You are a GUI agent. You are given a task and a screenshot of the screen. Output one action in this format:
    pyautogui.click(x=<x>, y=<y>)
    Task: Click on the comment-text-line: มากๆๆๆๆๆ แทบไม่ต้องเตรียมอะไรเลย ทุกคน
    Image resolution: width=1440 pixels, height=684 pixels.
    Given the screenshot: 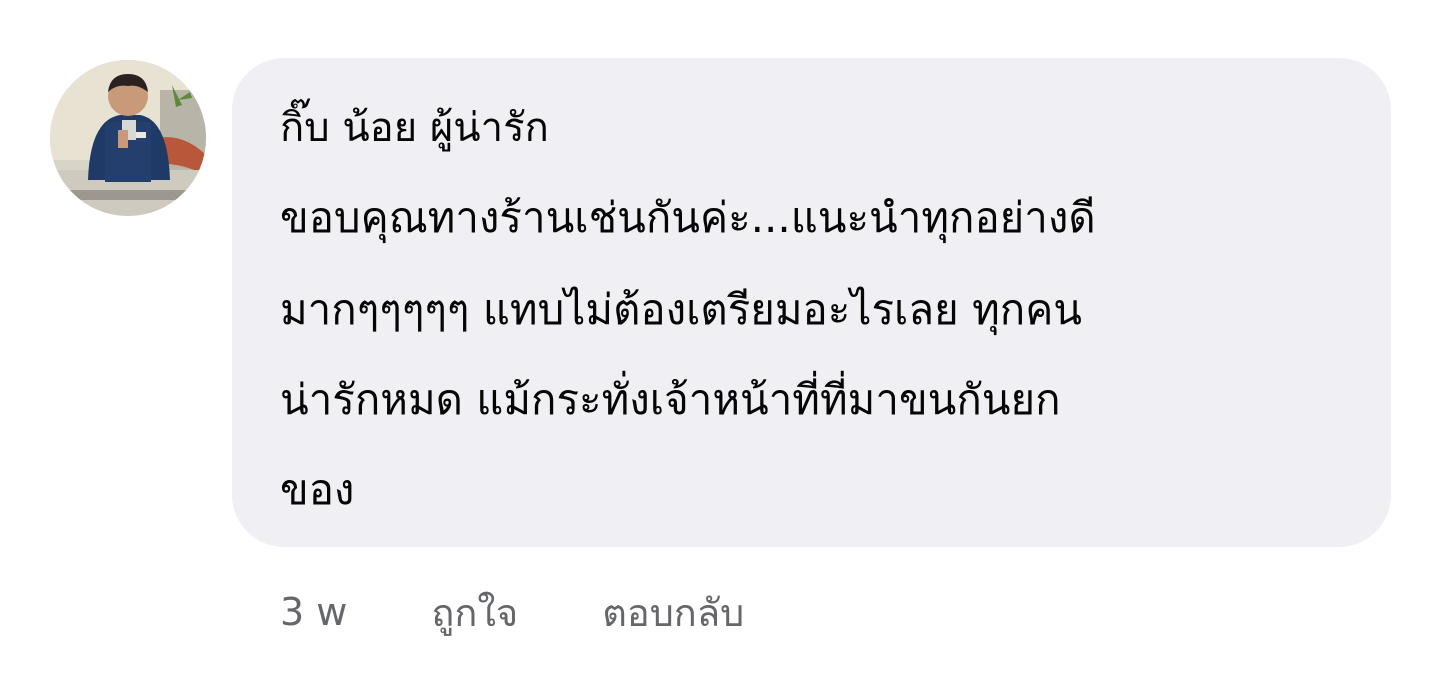 What is the action you would take?
    pyautogui.click(x=681, y=309)
    